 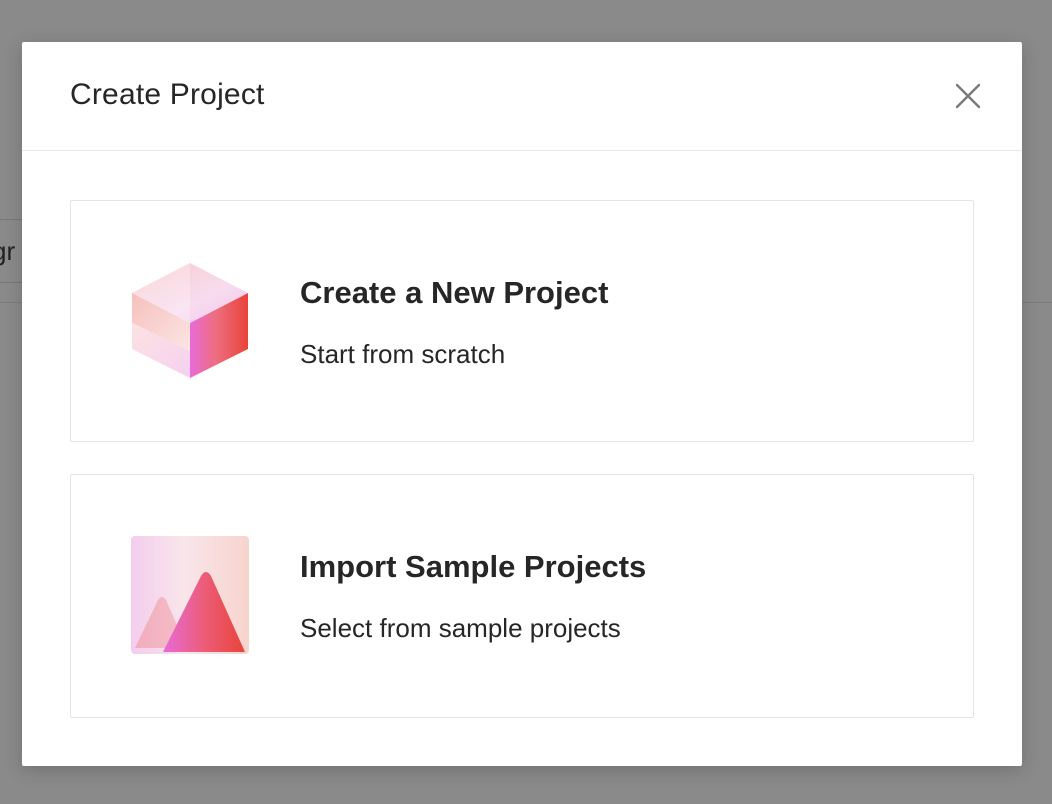 I want to click on close-button, so click(x=968, y=96).